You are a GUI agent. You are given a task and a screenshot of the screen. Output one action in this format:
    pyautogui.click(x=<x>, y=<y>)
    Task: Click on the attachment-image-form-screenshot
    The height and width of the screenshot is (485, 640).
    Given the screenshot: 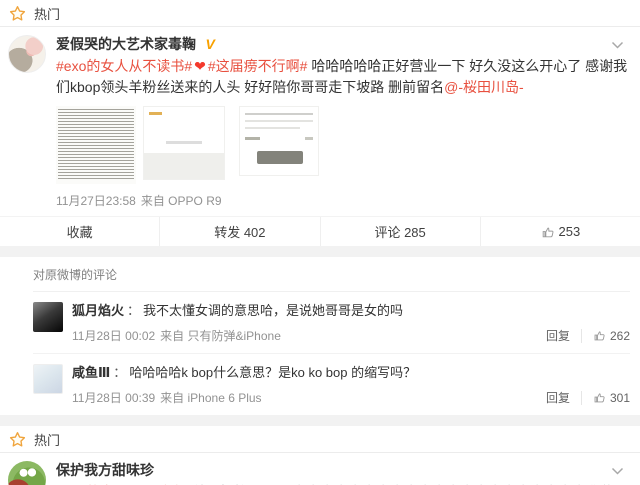 What is the action you would take?
    pyautogui.click(x=279, y=141)
    